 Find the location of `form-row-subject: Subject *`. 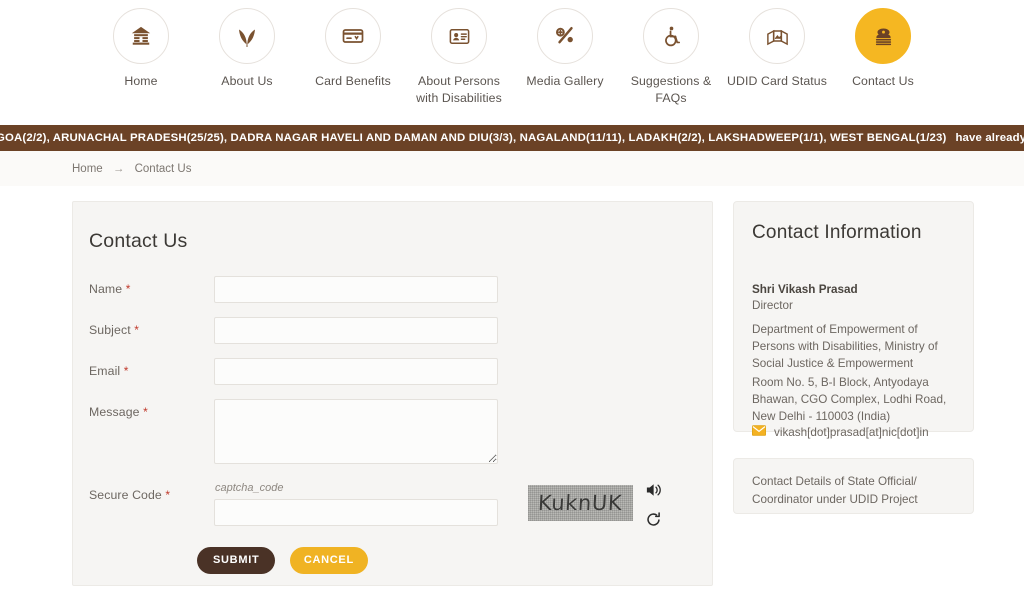

form-row-subject: Subject * is located at coordinates (395, 331).